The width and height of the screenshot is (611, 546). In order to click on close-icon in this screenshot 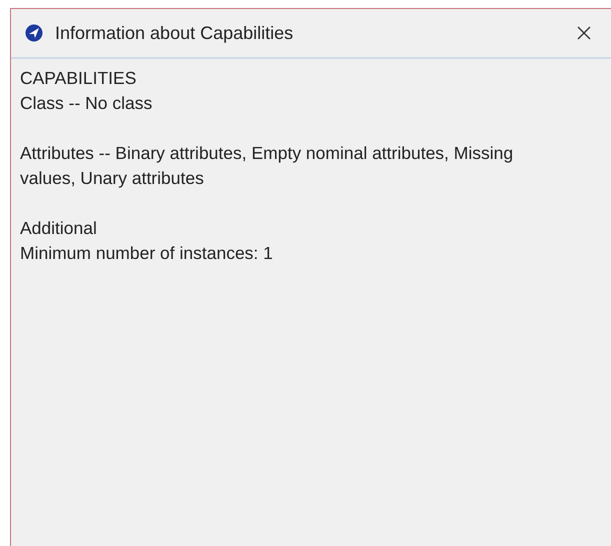, I will do `click(584, 33)`.